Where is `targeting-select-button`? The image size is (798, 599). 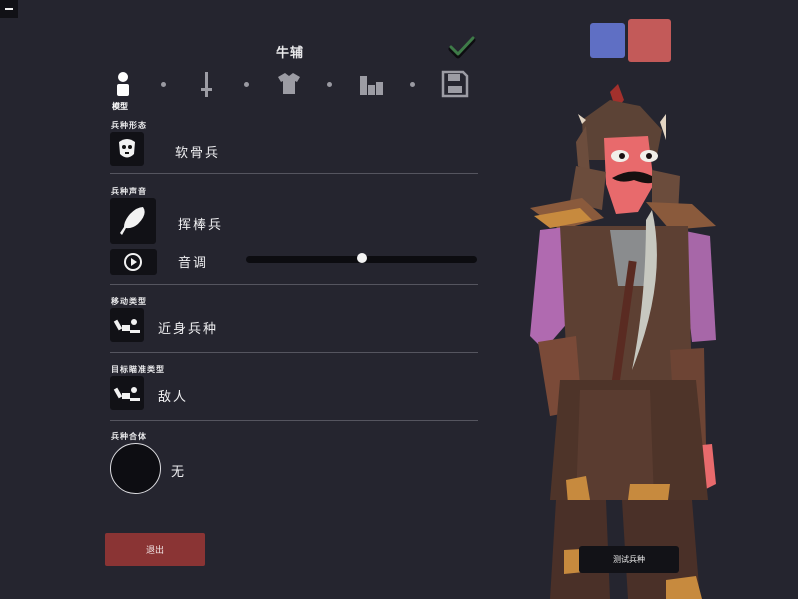 targeting-select-button is located at coordinates (127, 393).